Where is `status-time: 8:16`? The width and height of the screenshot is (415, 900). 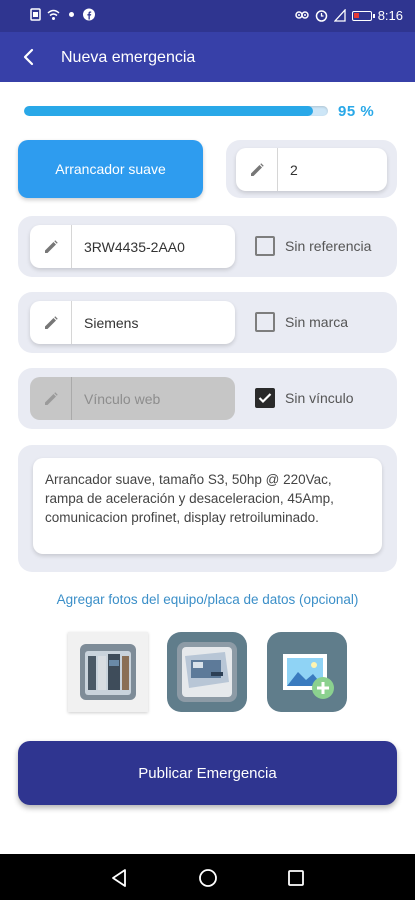 status-time: 8:16 is located at coordinates (390, 15).